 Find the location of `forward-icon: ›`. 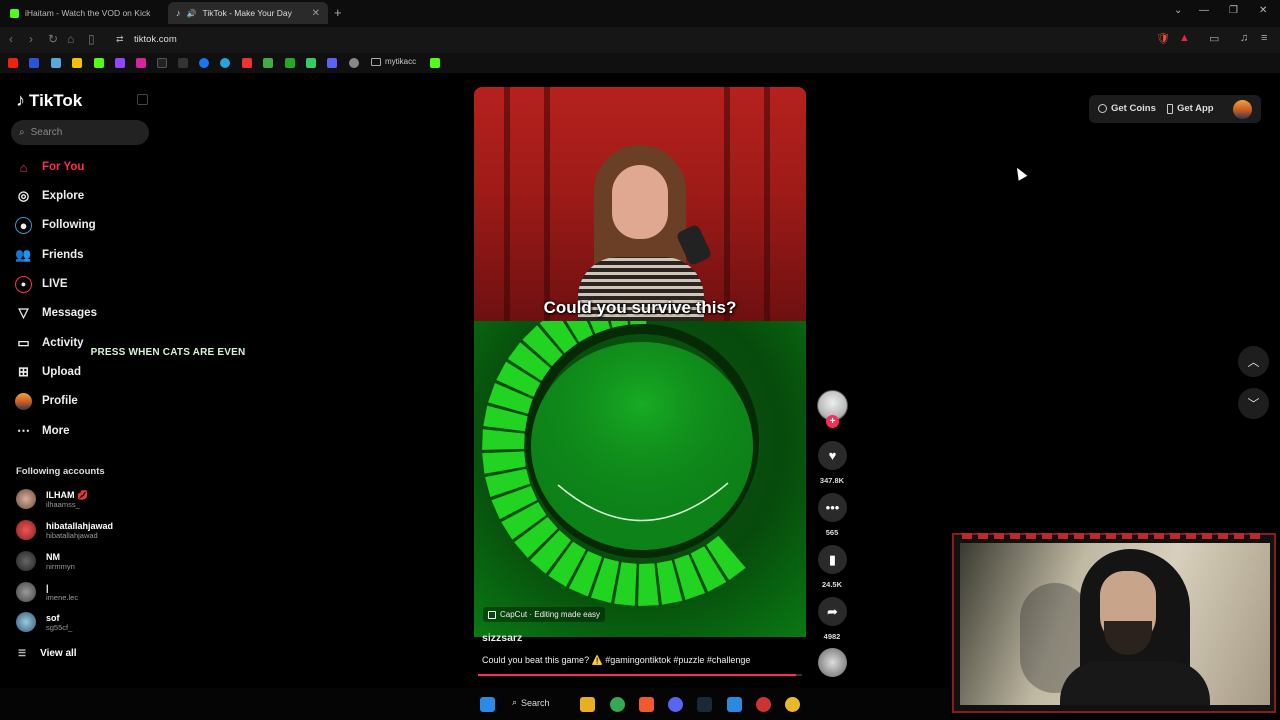

forward-icon: › is located at coordinates (31, 39).